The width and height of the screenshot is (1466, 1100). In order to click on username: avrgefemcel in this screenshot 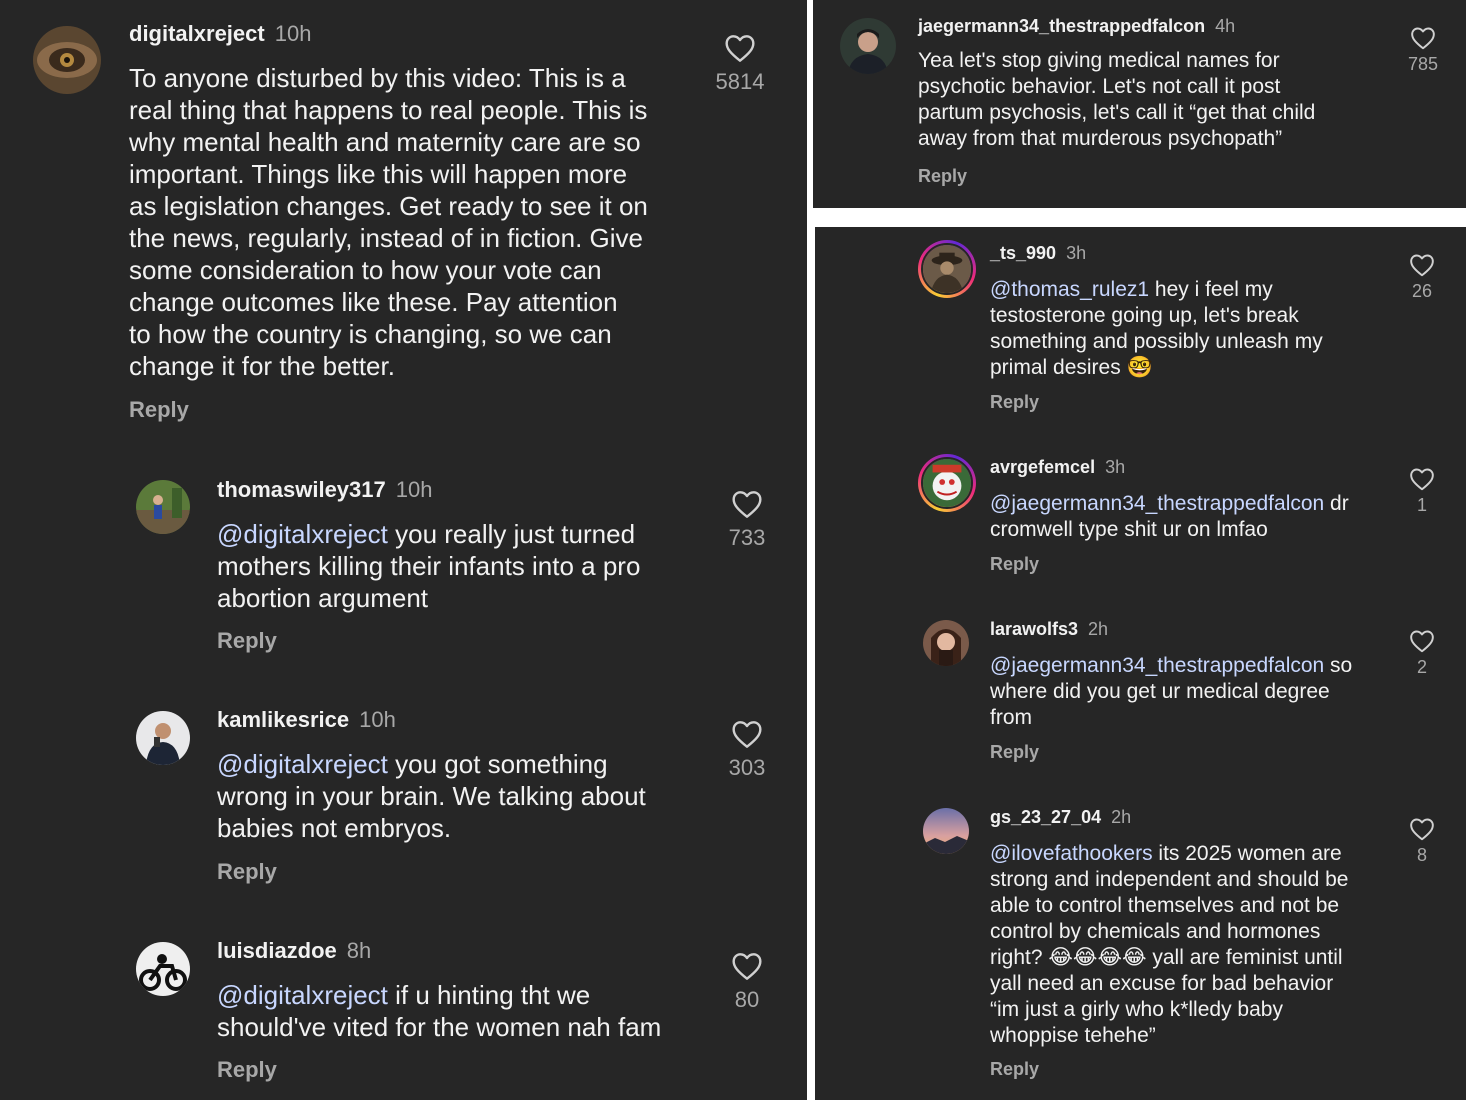, I will do `click(1042, 467)`.